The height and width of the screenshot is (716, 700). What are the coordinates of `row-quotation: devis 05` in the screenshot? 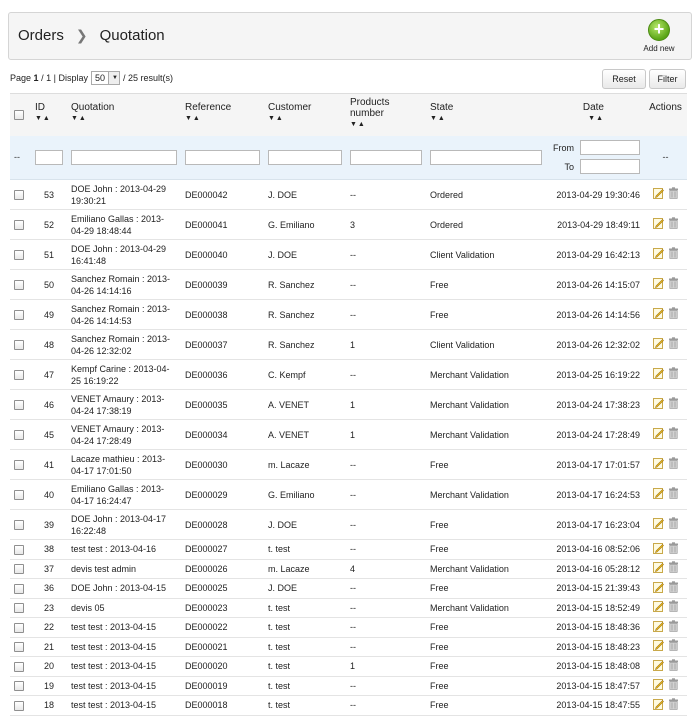 It's located at (124, 608).